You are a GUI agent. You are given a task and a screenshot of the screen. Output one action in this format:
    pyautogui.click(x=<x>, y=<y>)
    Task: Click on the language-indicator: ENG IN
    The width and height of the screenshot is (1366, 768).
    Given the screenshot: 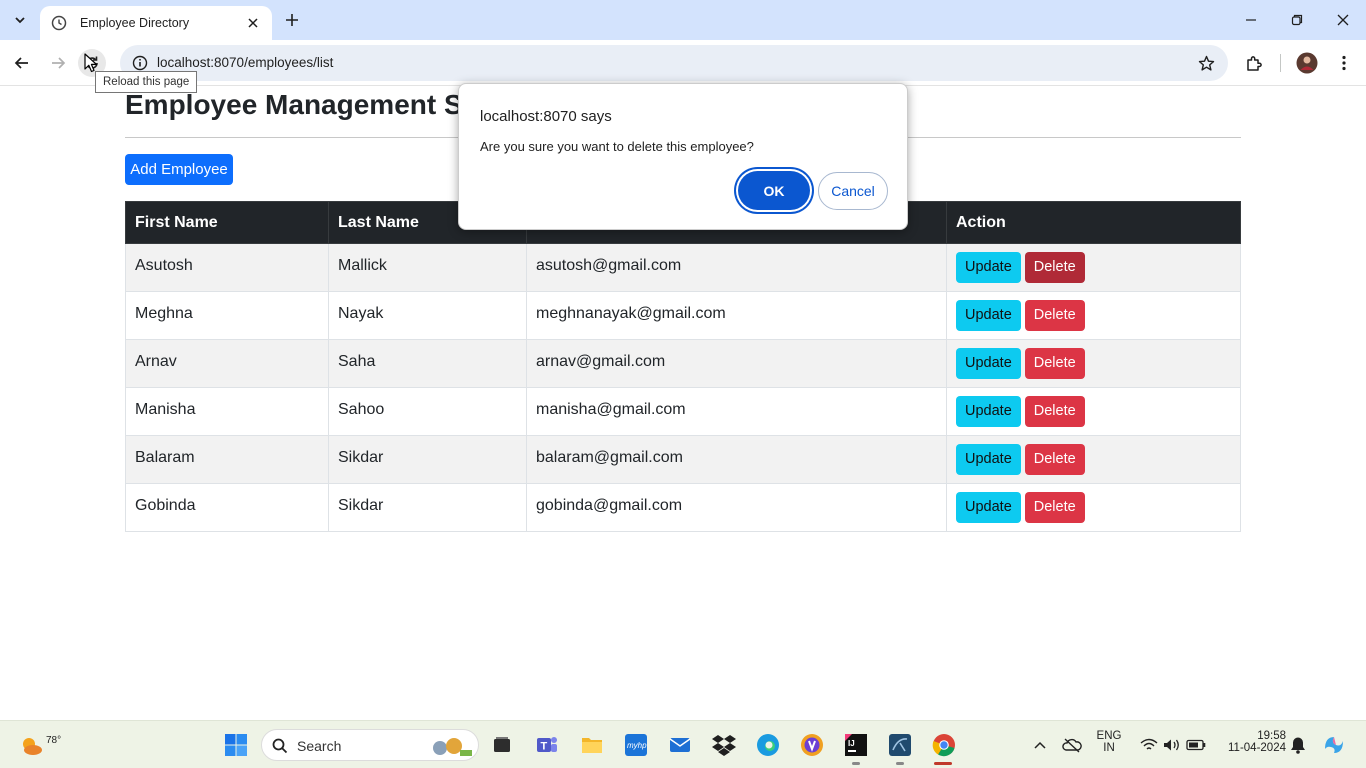 What is the action you would take?
    pyautogui.click(x=1109, y=742)
    